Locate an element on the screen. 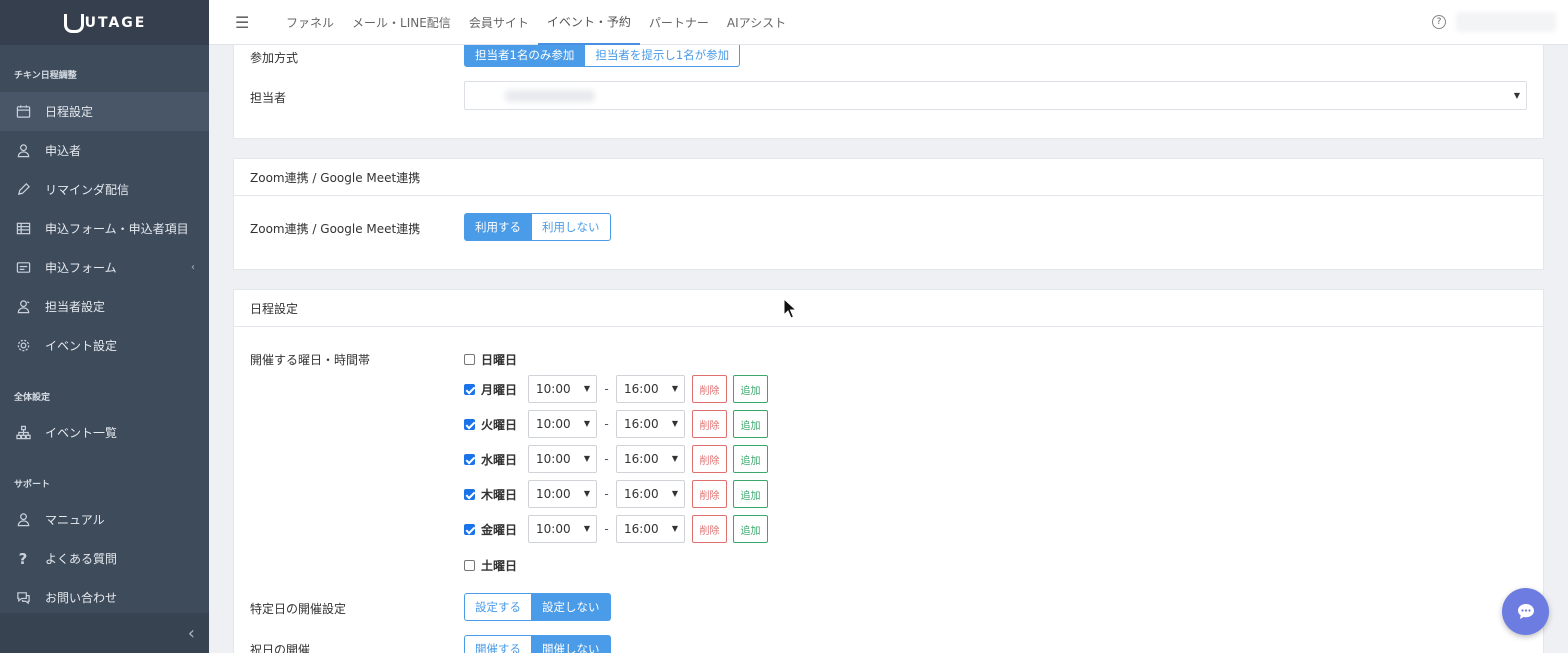 This screenshot has width=1568, height=653. logo: UTAGE is located at coordinates (104, 22).